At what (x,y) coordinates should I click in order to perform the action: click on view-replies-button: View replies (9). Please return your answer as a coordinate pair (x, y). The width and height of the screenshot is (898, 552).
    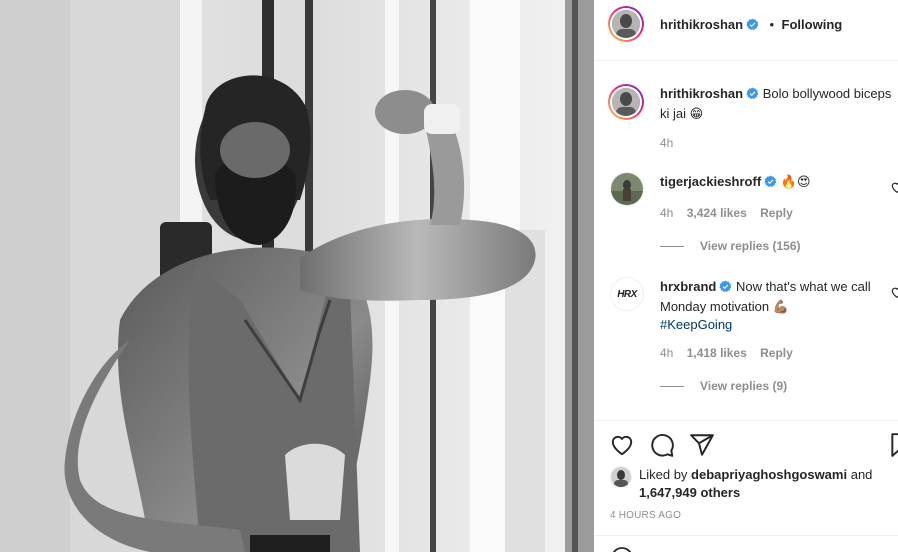
    Looking at the image, I should click on (723, 386).